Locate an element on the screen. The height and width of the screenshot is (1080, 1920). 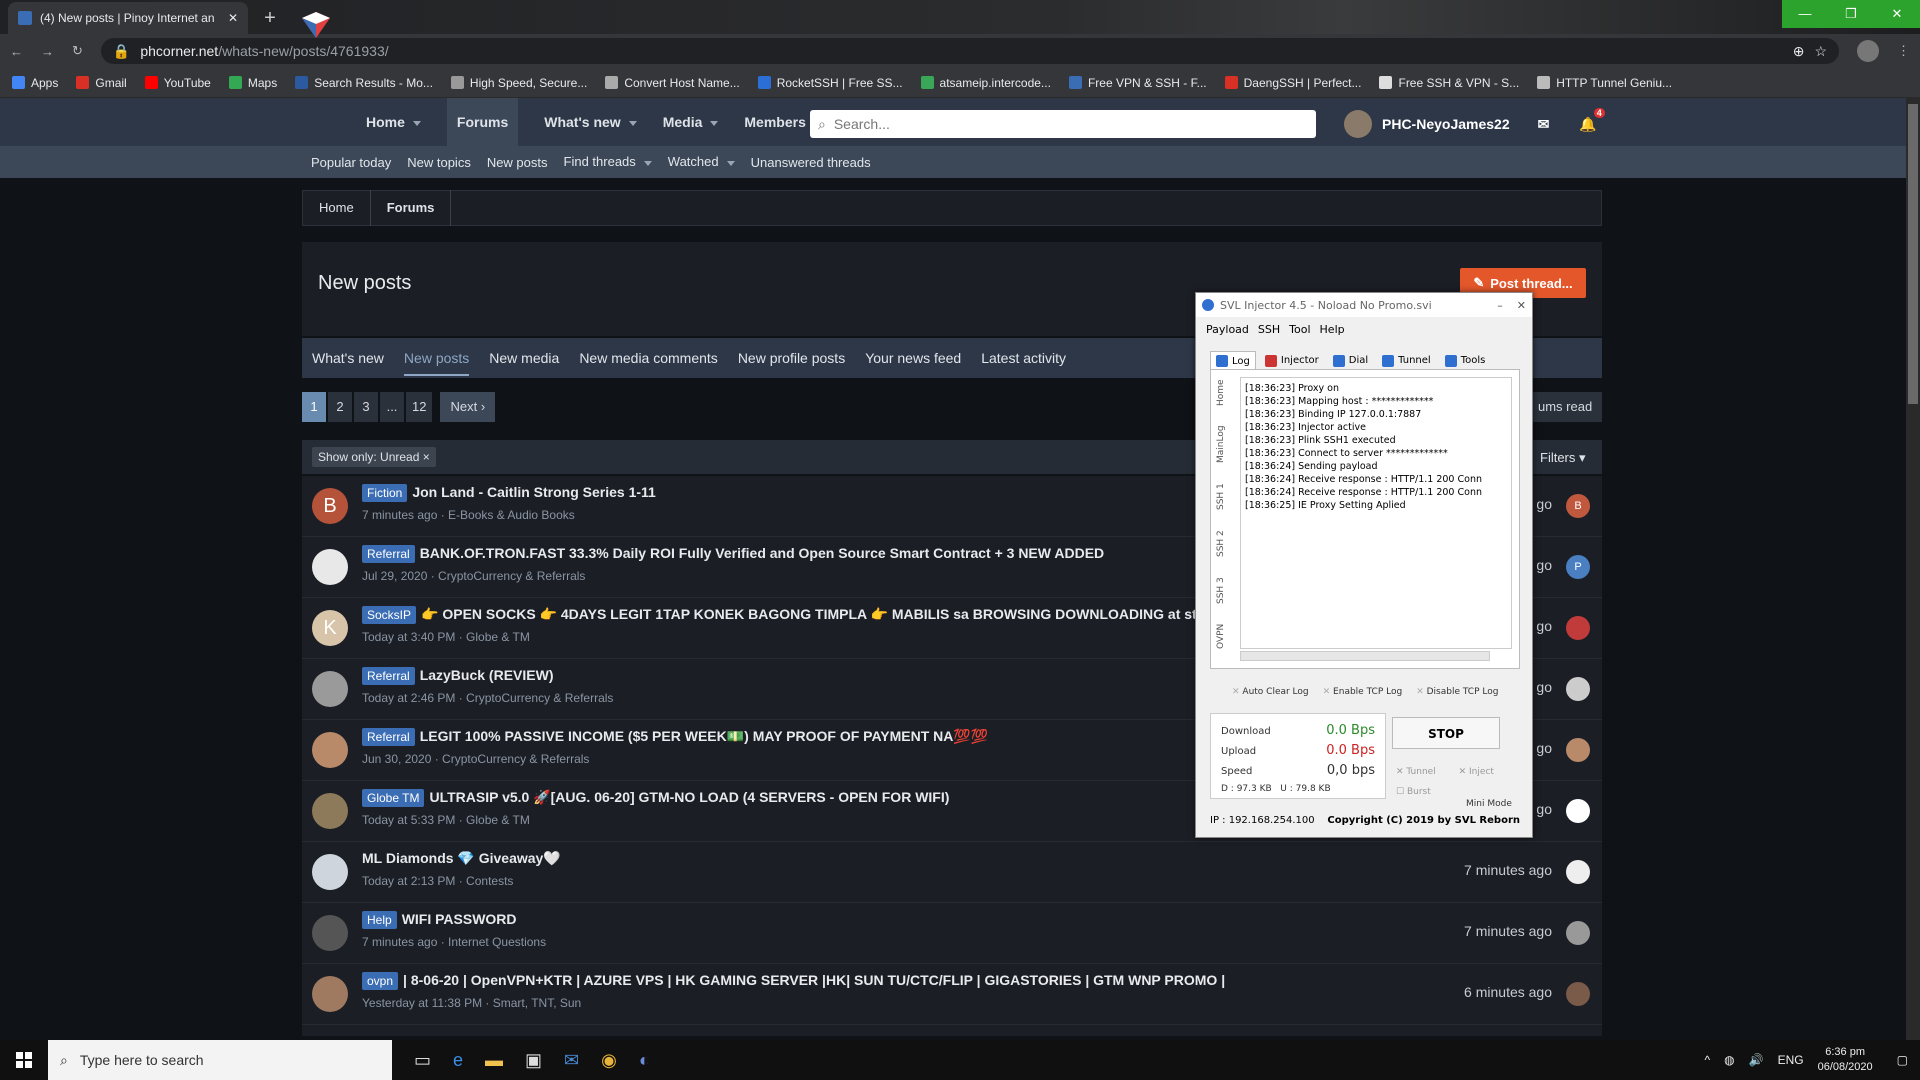
tab-6: Latest activity is located at coordinates (1023, 358).